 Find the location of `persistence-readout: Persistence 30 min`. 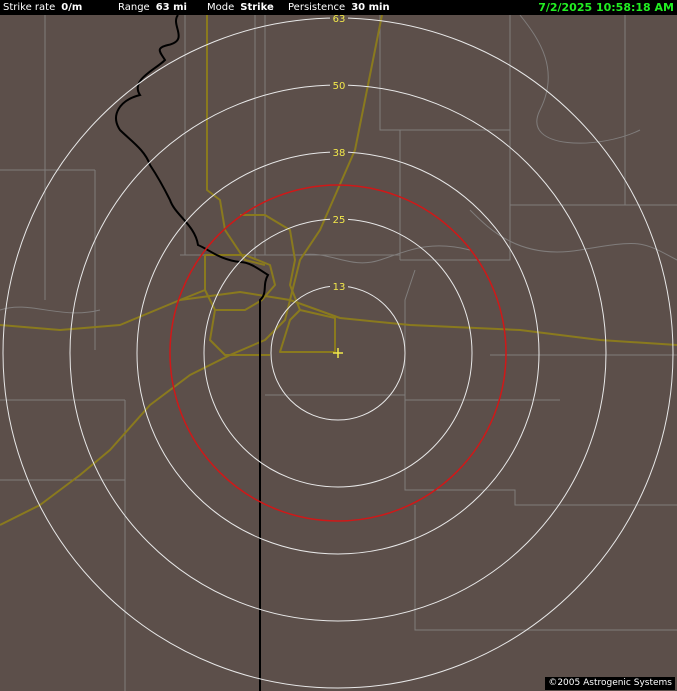

persistence-readout: Persistence 30 min is located at coordinates (339, 7).